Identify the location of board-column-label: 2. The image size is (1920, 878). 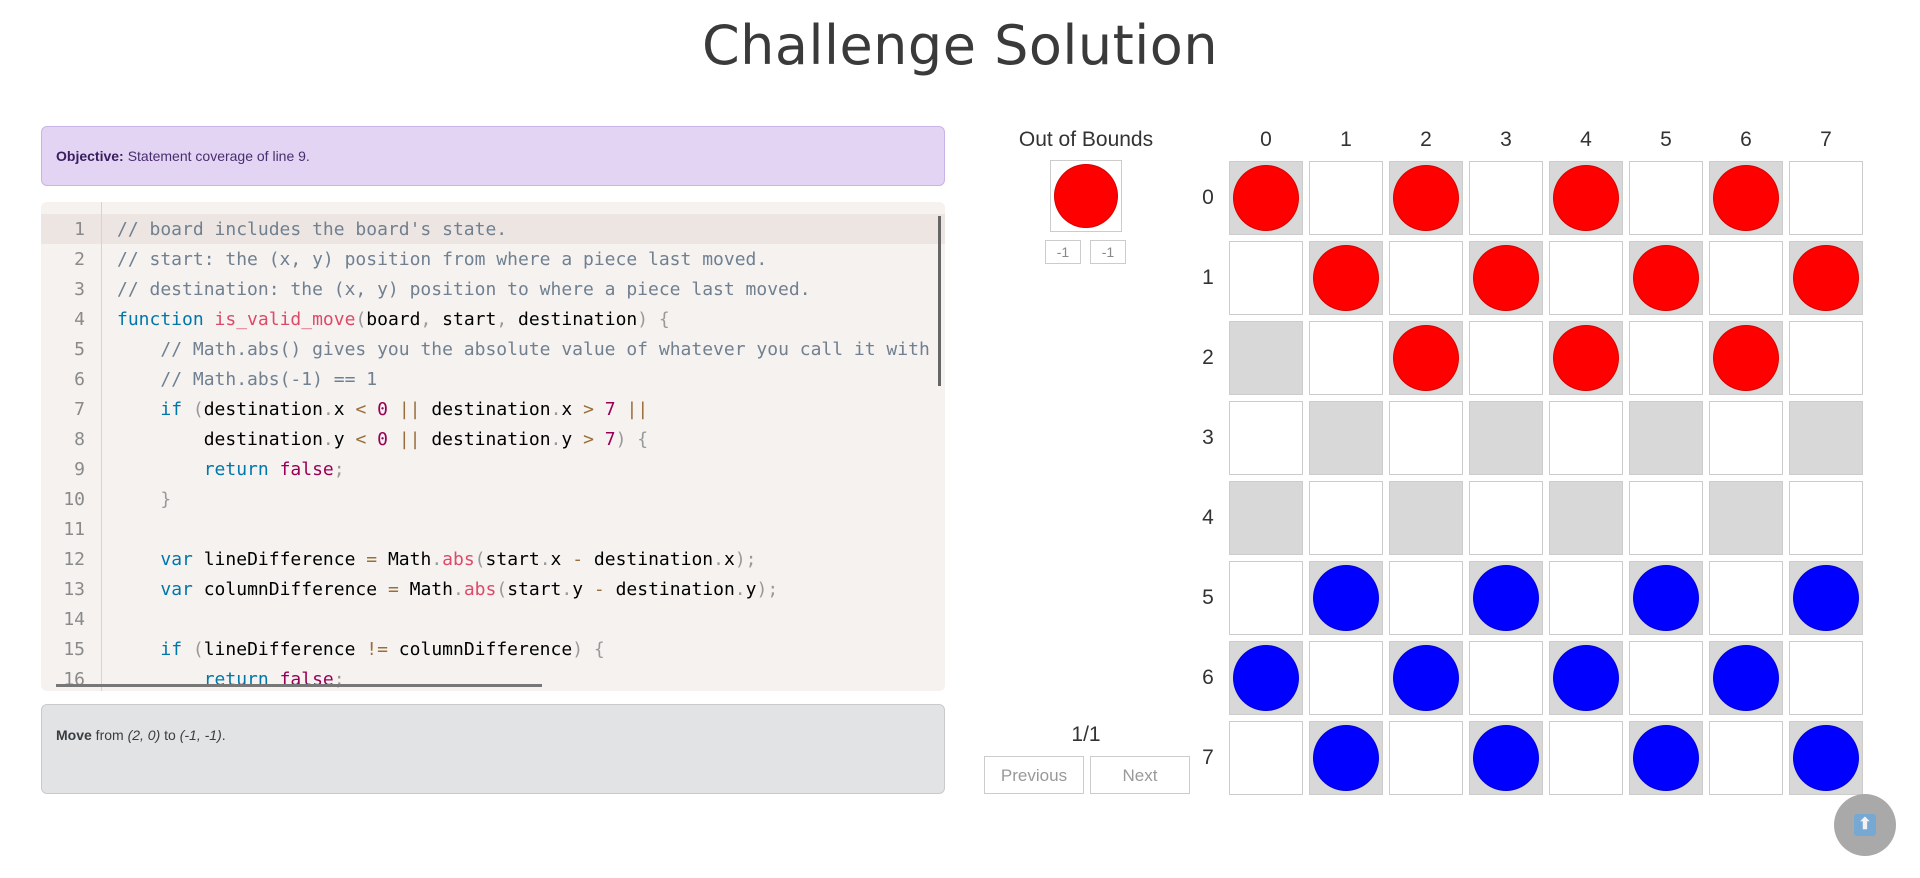
(1426, 139).